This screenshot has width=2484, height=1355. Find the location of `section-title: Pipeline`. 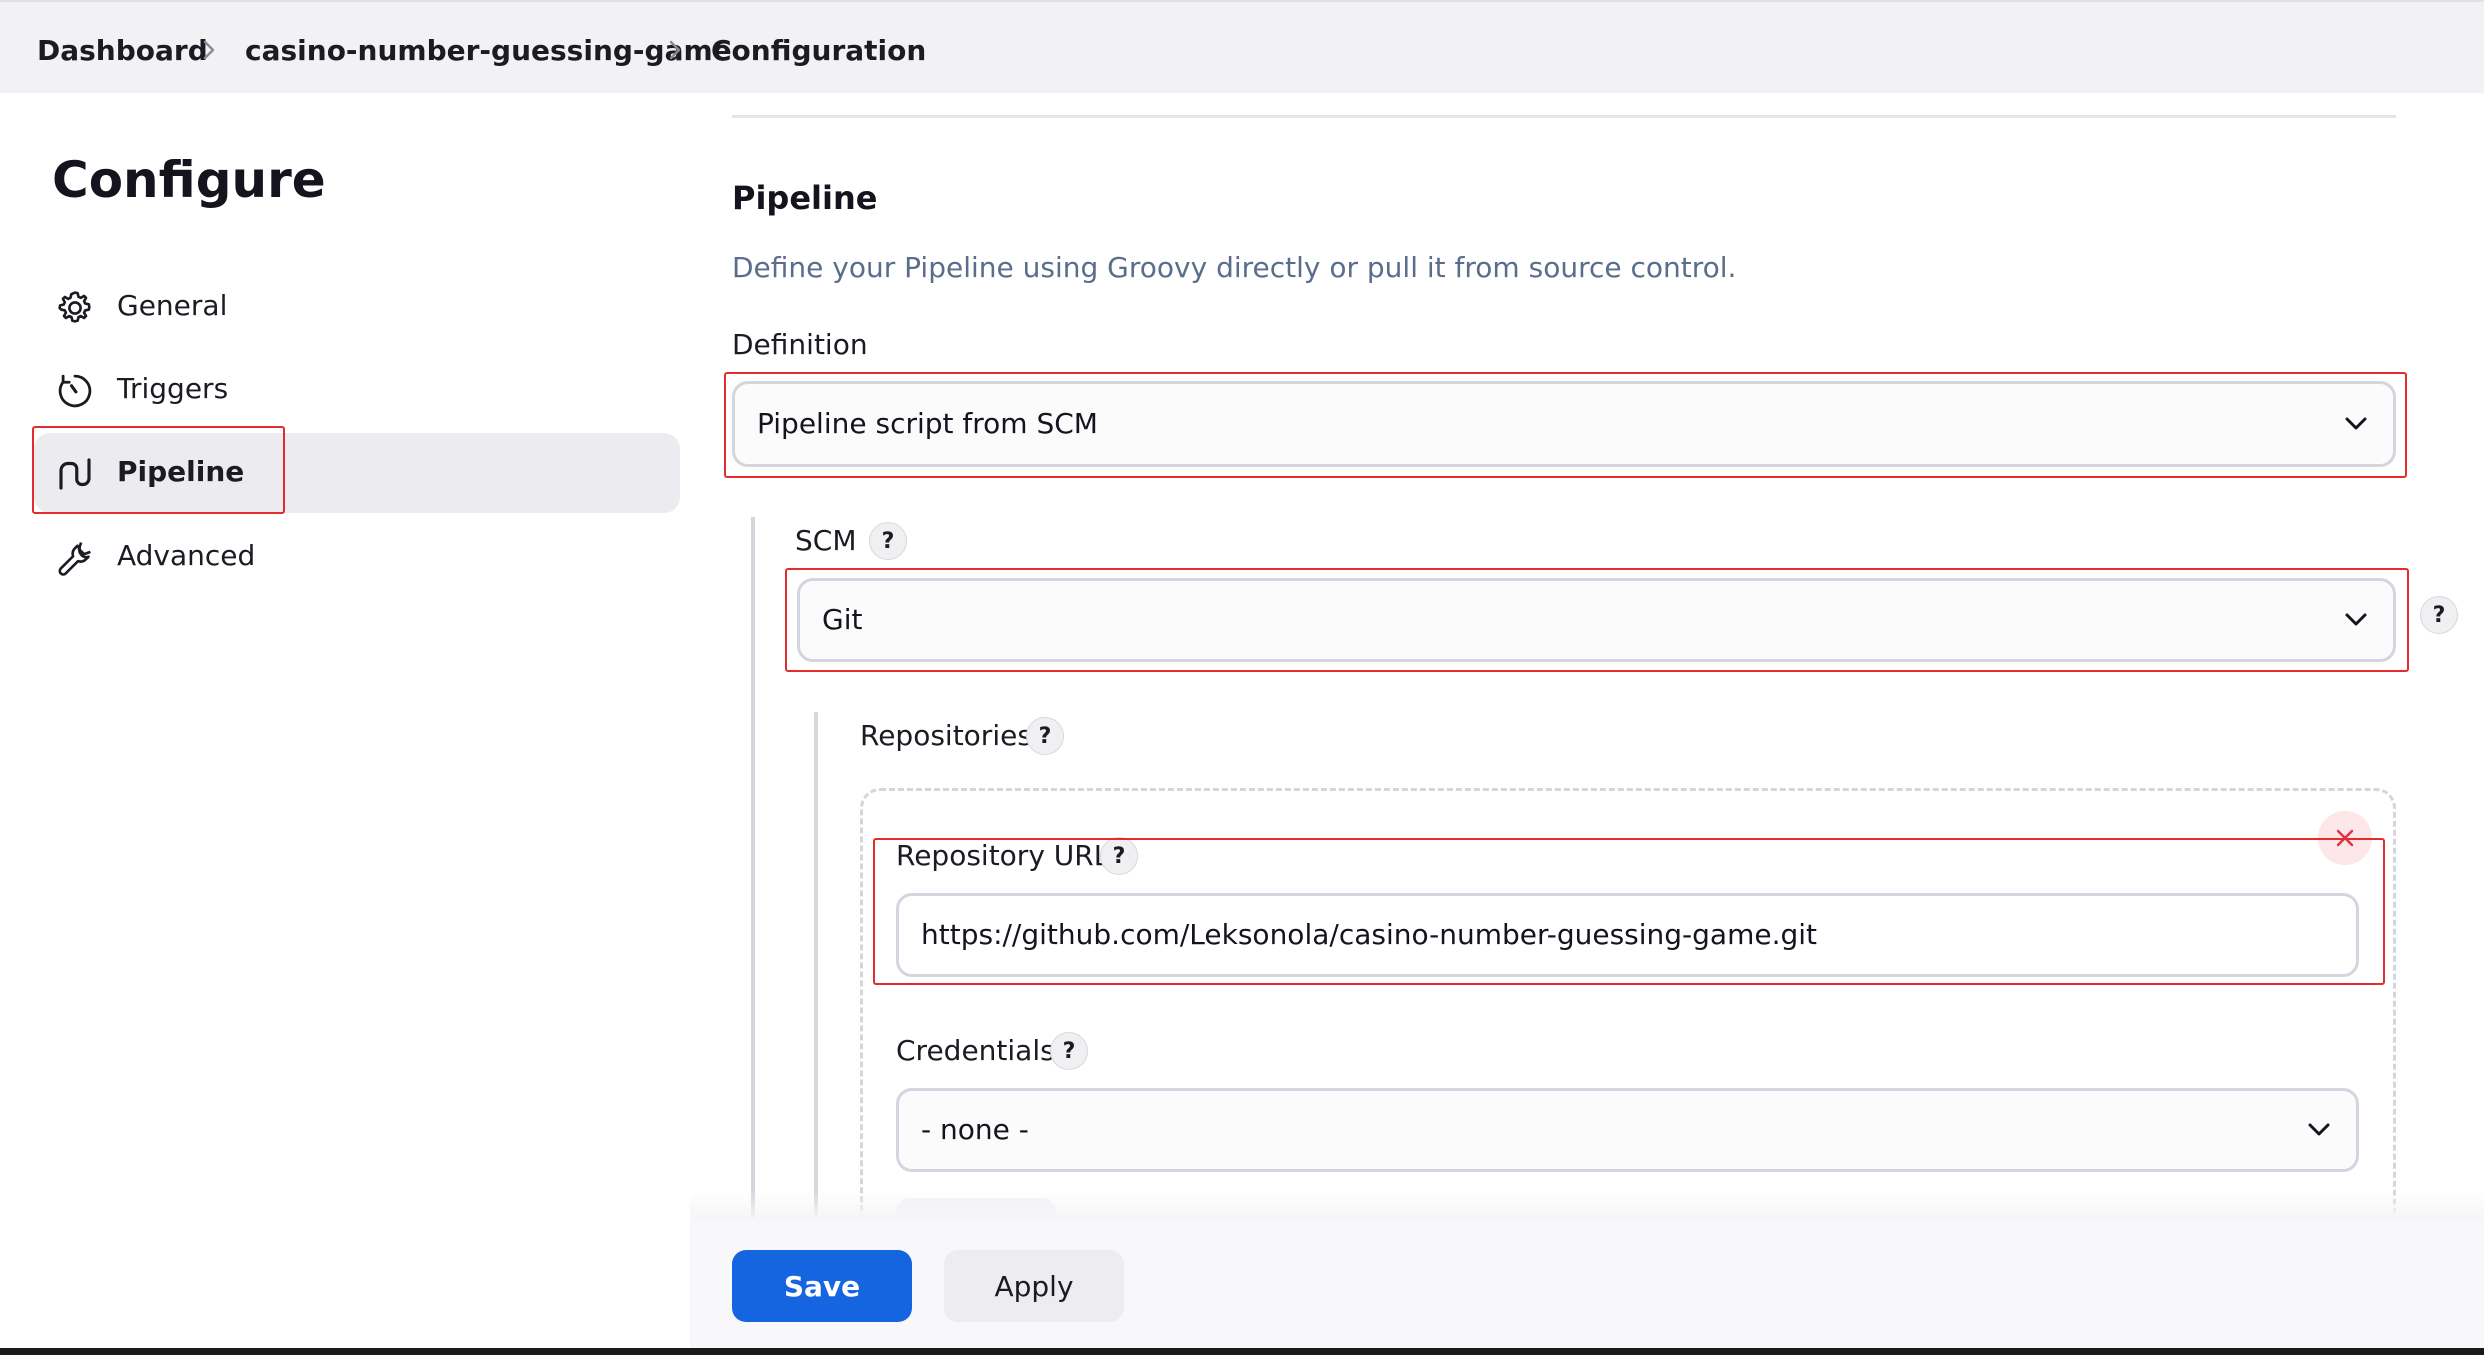

section-title: Pipeline is located at coordinates (805, 198).